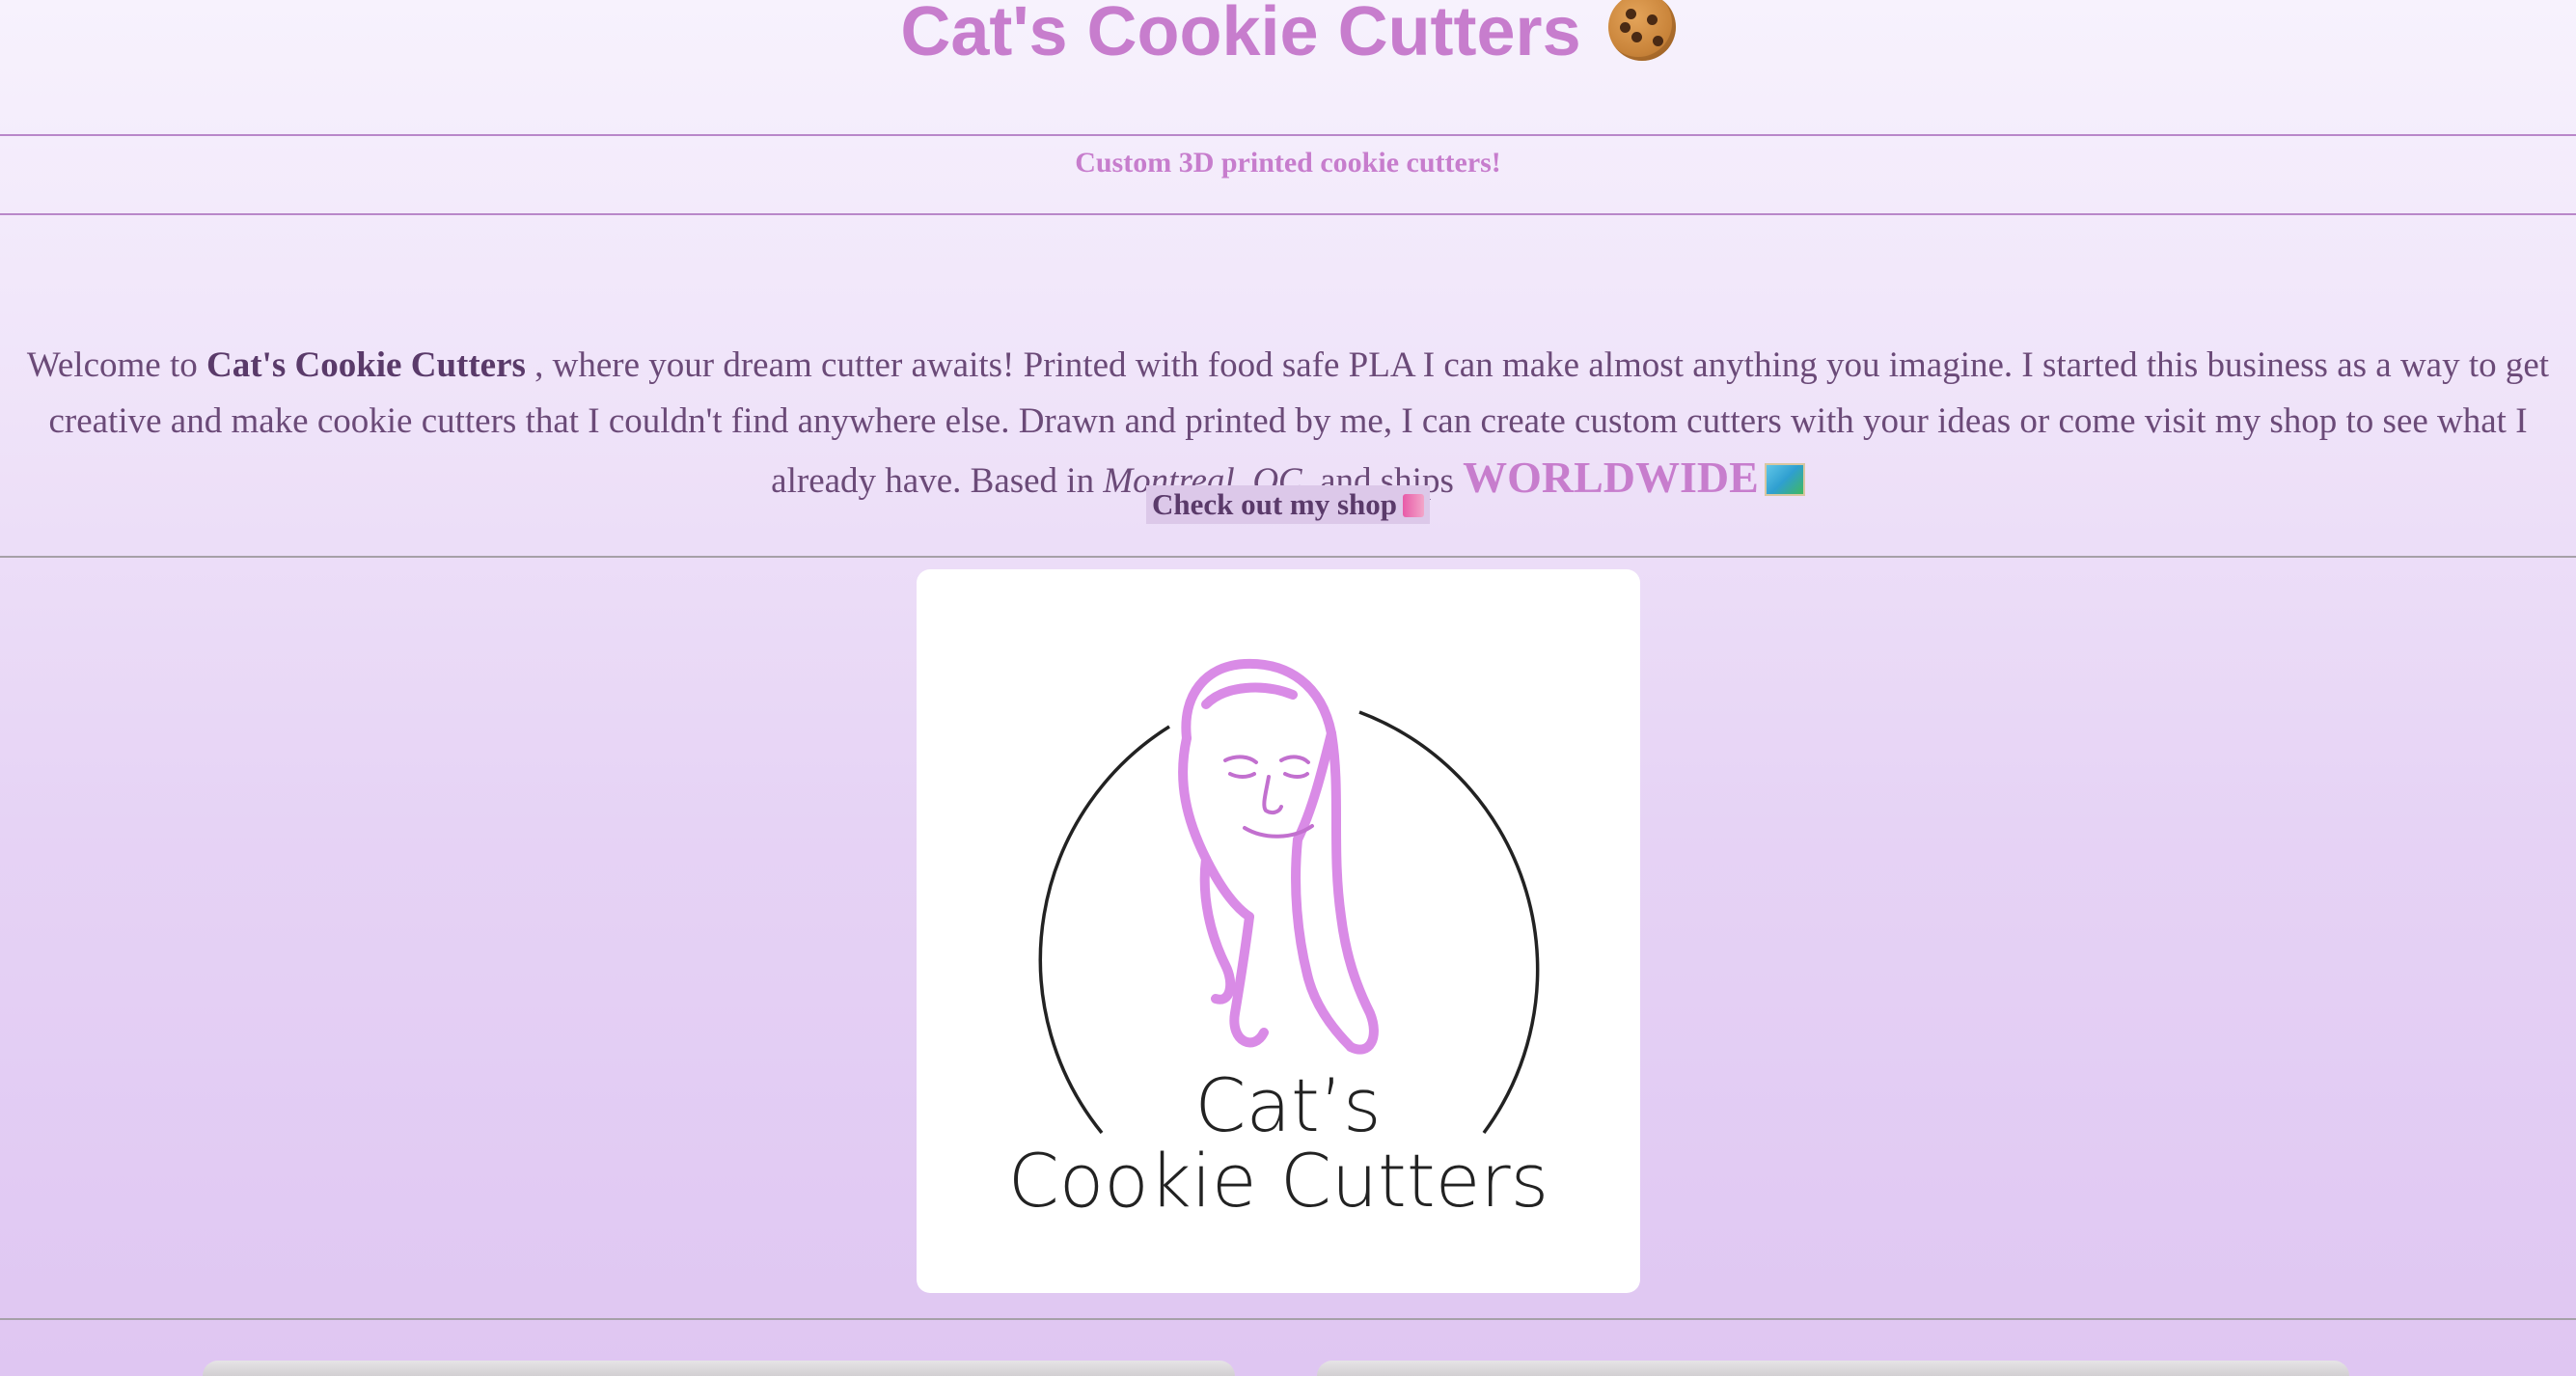 This screenshot has height=1376, width=2576. What do you see at coordinates (1240, 35) in the screenshot?
I see `site-title-text: Cat's Cookie Cutters` at bounding box center [1240, 35].